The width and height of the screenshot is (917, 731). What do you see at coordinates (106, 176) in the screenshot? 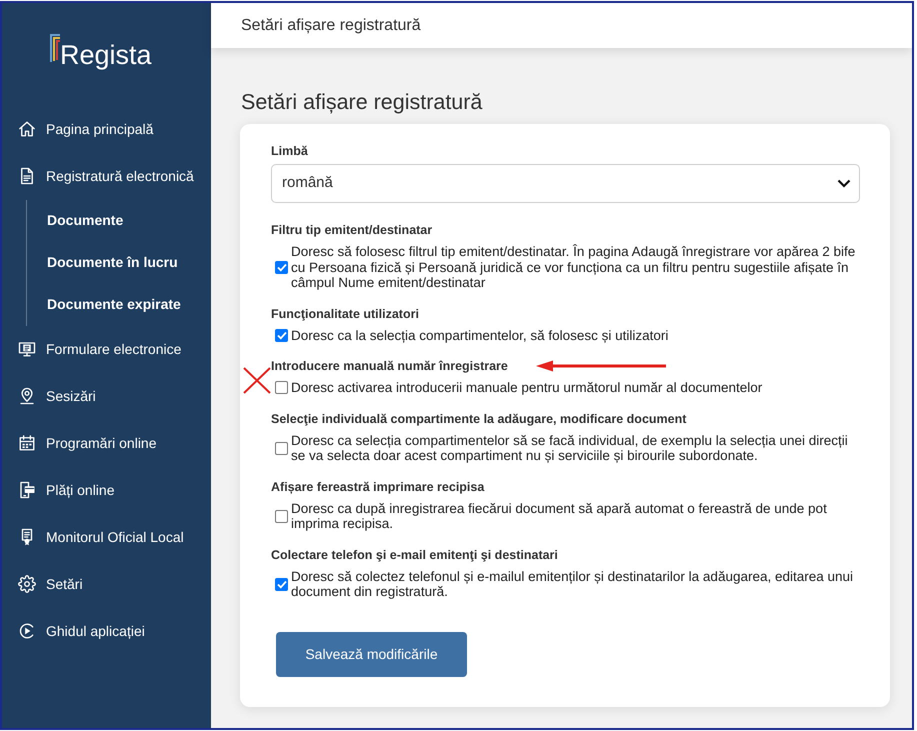
I see `nav-item: Registratură electronică` at bounding box center [106, 176].